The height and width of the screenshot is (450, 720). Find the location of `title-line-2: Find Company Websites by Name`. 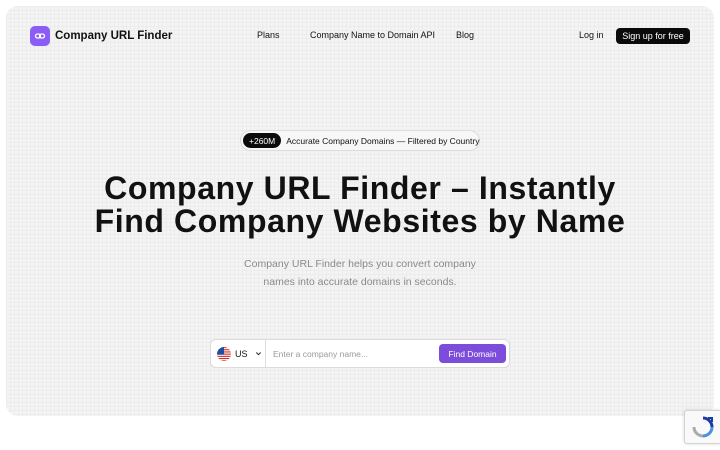

title-line-2: Find Company Websites by Name is located at coordinates (360, 221).